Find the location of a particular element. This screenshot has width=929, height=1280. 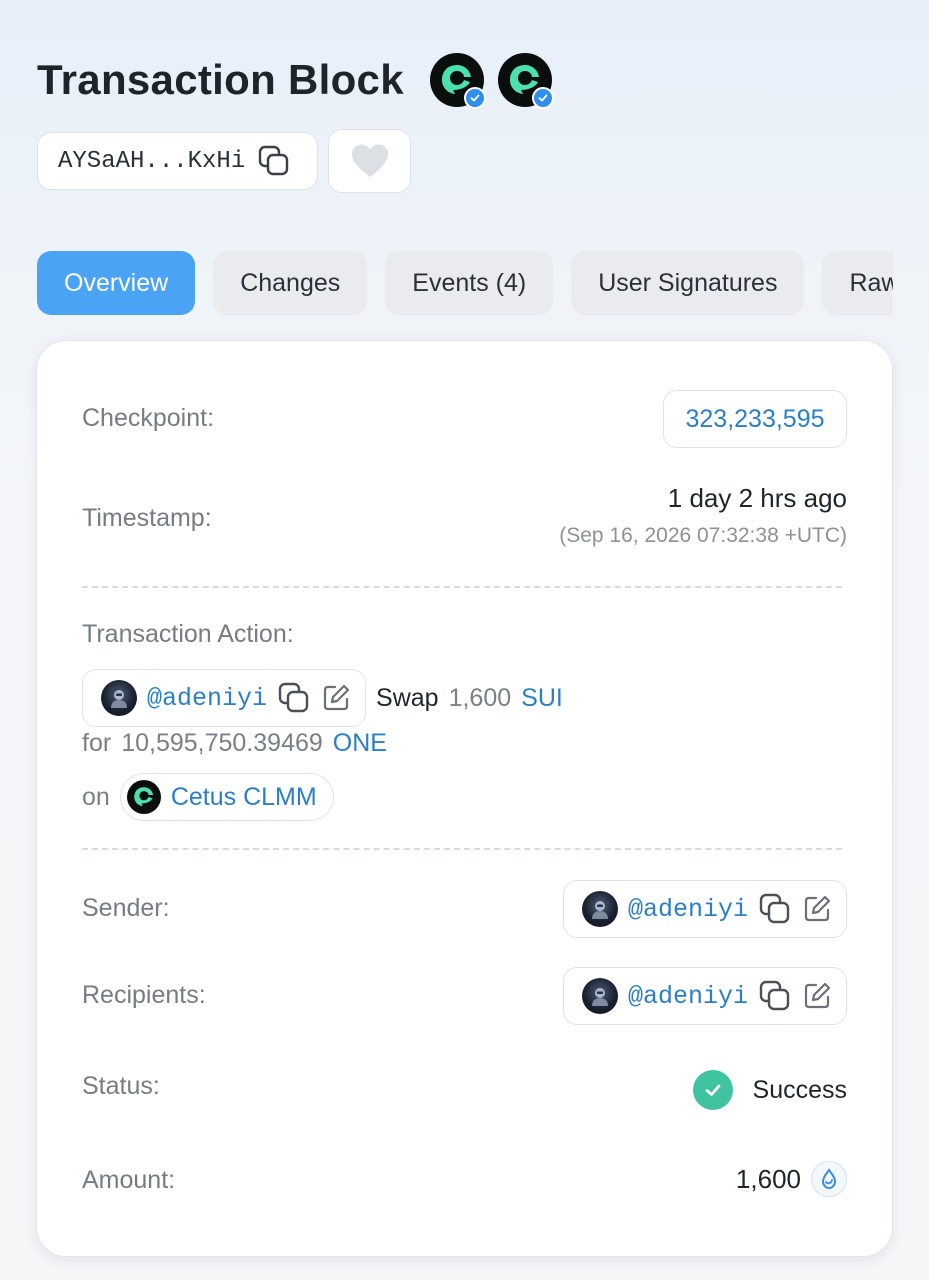

status-text: Success is located at coordinates (799, 1089).